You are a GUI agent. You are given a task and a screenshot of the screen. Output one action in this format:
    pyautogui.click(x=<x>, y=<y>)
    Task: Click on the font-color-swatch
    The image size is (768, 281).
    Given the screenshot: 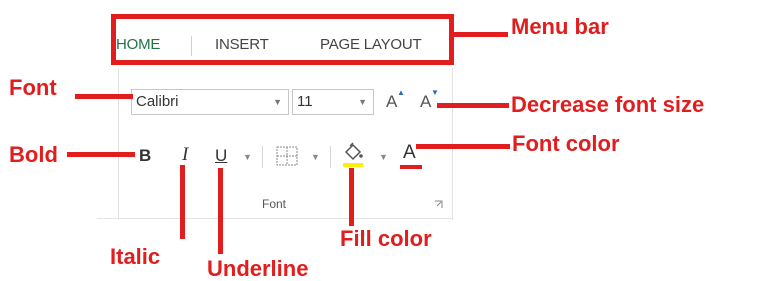 What is the action you would take?
    pyautogui.click(x=411, y=167)
    